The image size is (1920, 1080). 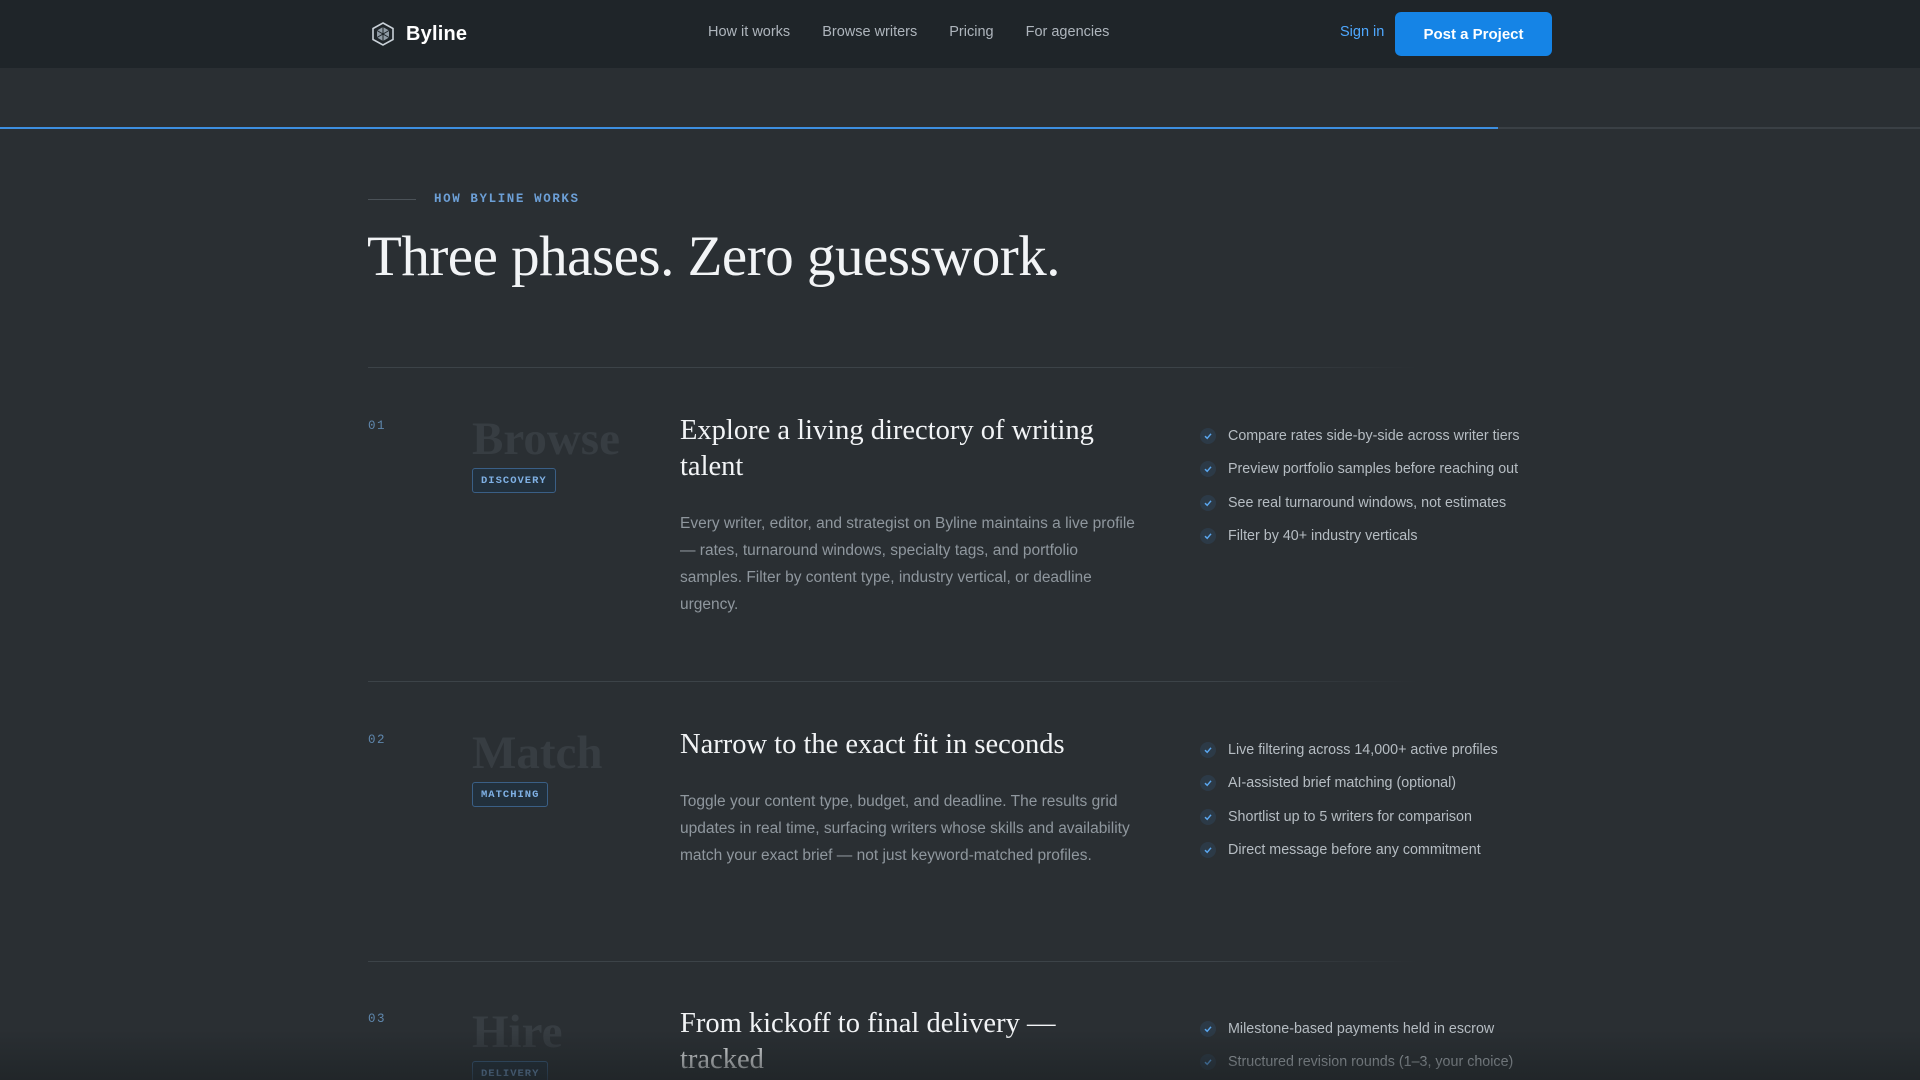 What do you see at coordinates (971, 32) in the screenshot?
I see `nav-link-pricing: Pricing` at bounding box center [971, 32].